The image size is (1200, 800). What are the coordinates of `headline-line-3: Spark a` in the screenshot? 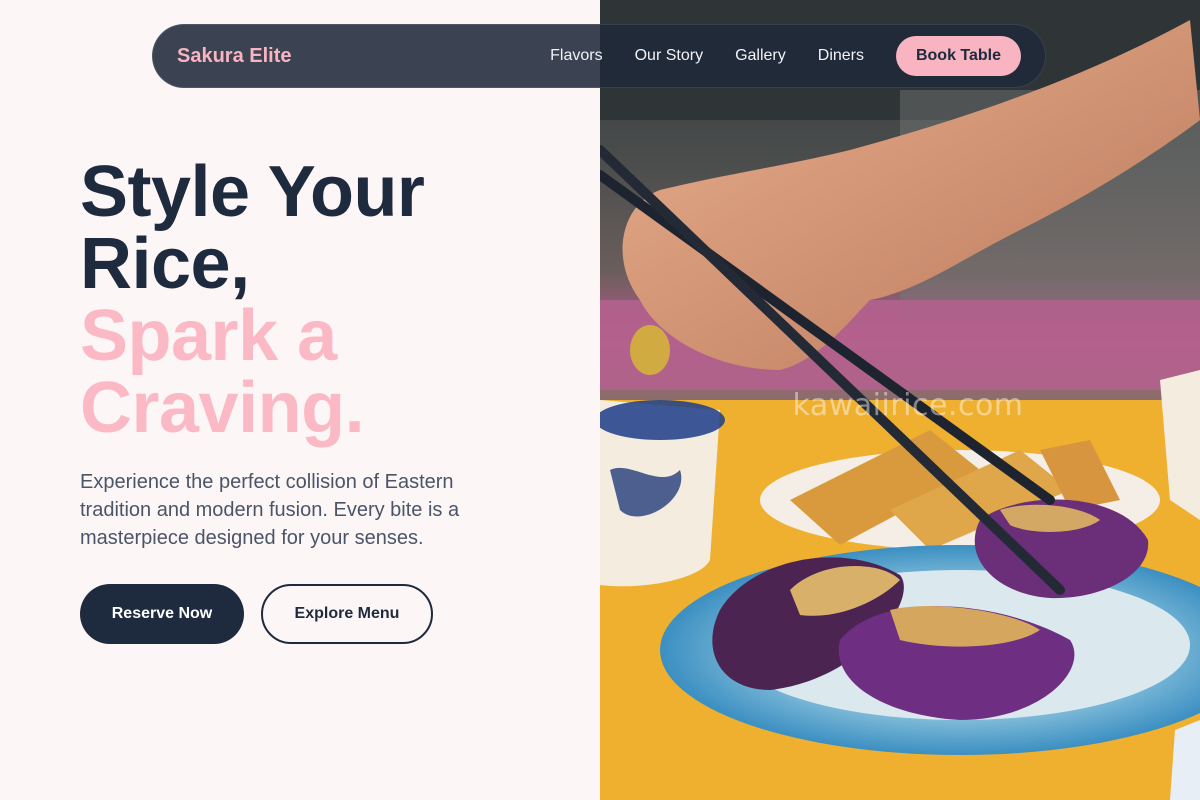 It's located at (208, 336).